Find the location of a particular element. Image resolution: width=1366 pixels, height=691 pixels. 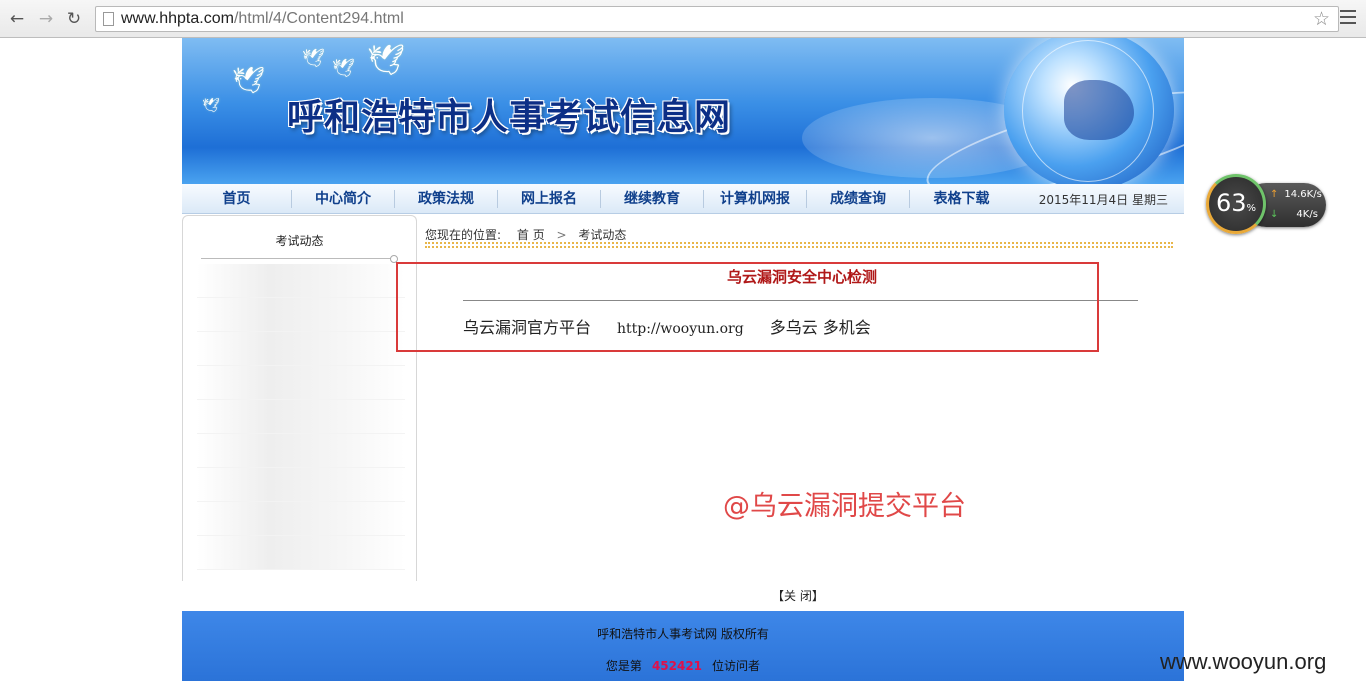

nav-policy: 政策法规 is located at coordinates (446, 198).